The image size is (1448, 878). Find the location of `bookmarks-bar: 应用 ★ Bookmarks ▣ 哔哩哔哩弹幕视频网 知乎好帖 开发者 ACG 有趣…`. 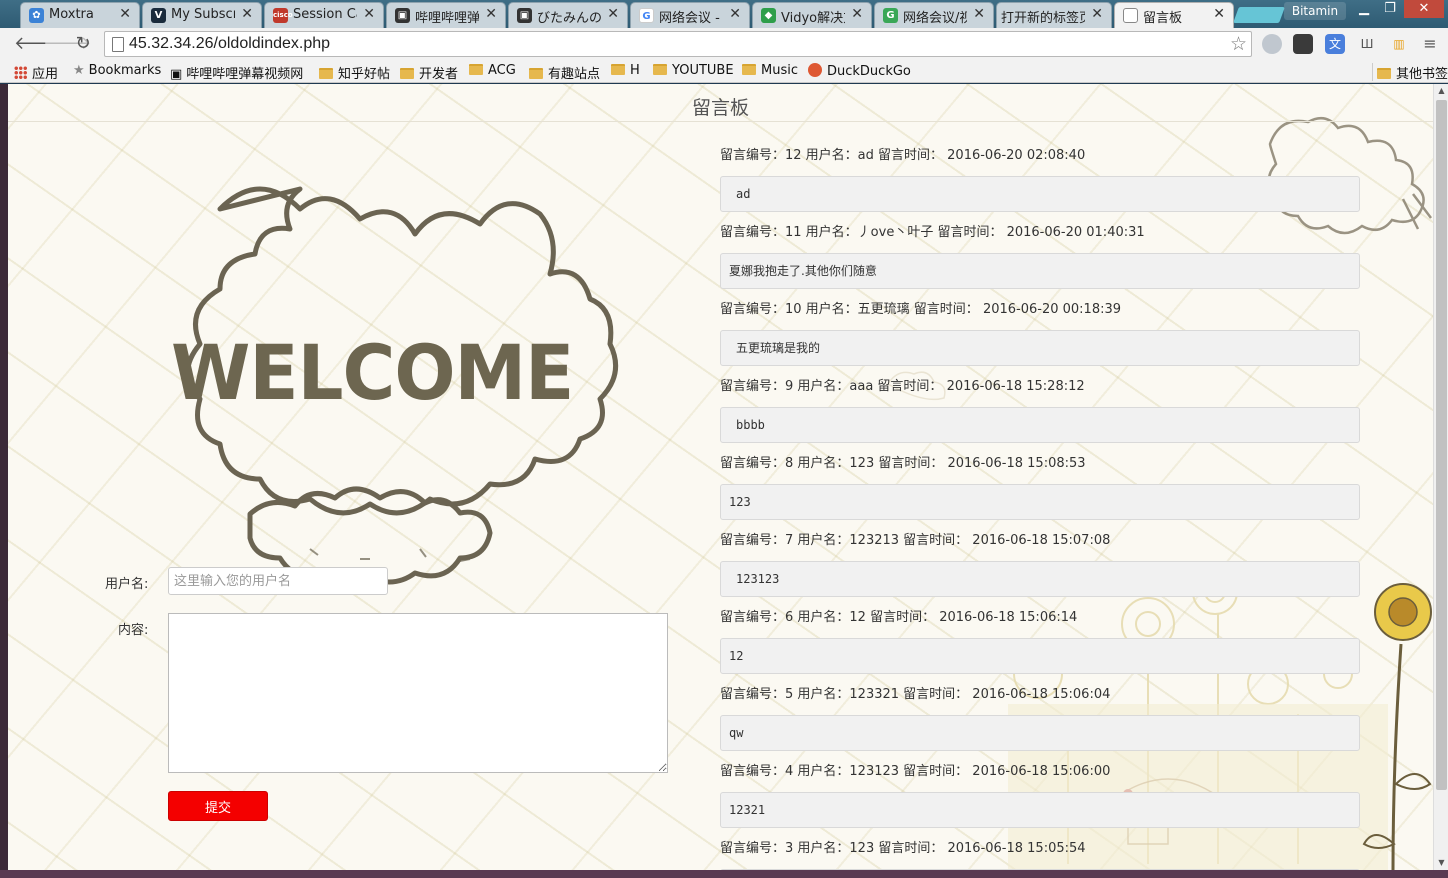

bookmarks-bar: 应用 ★ Bookmarks ▣ 哔哩哔哩弹幕视频网 知乎好帖 开发者 ACG 有趣… is located at coordinates (724, 71).